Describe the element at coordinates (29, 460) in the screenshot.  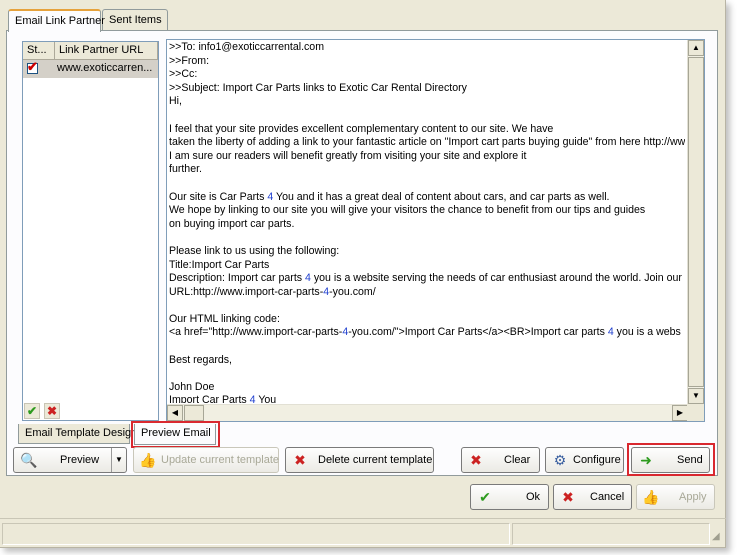
I see `magnifier-icon: 🔍` at that location.